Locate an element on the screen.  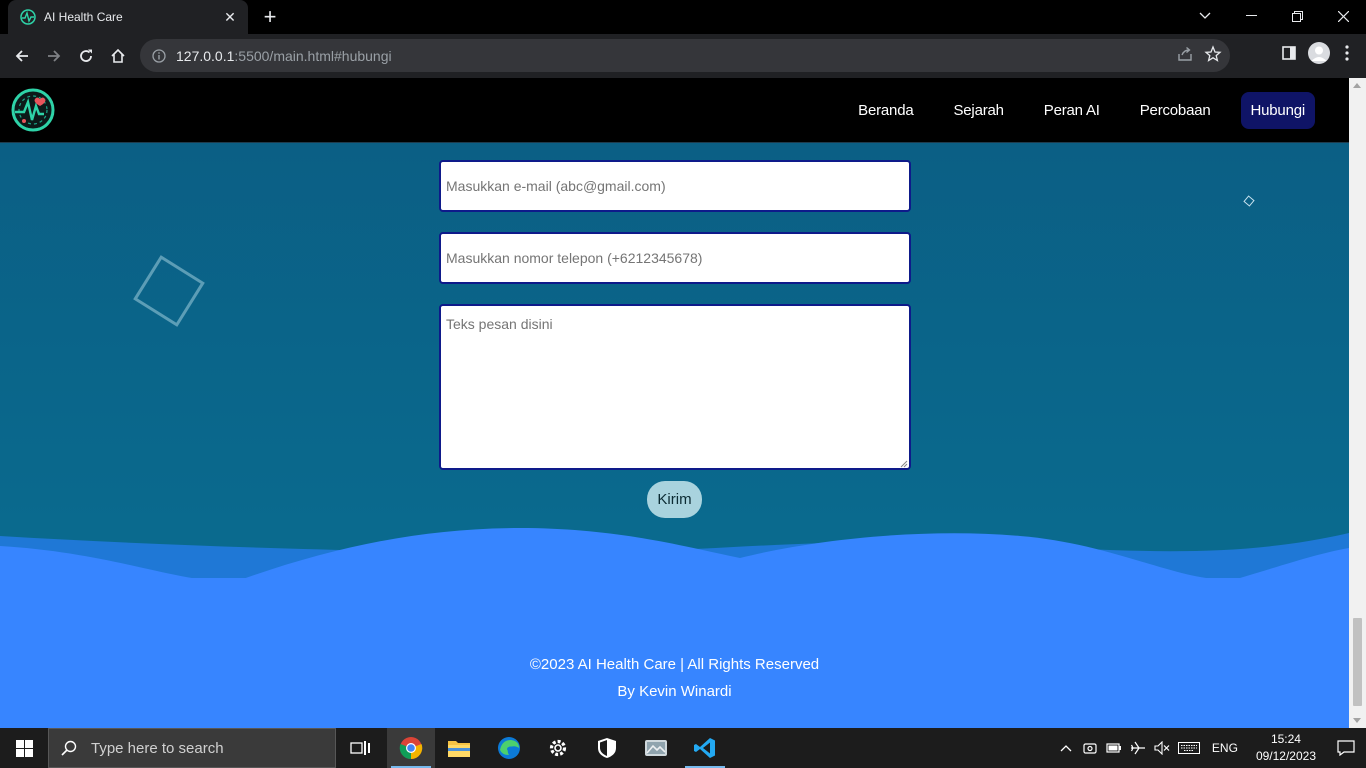
system-tray: ENG 15:24 09/12/2023 is located at coordinates (1210, 748).